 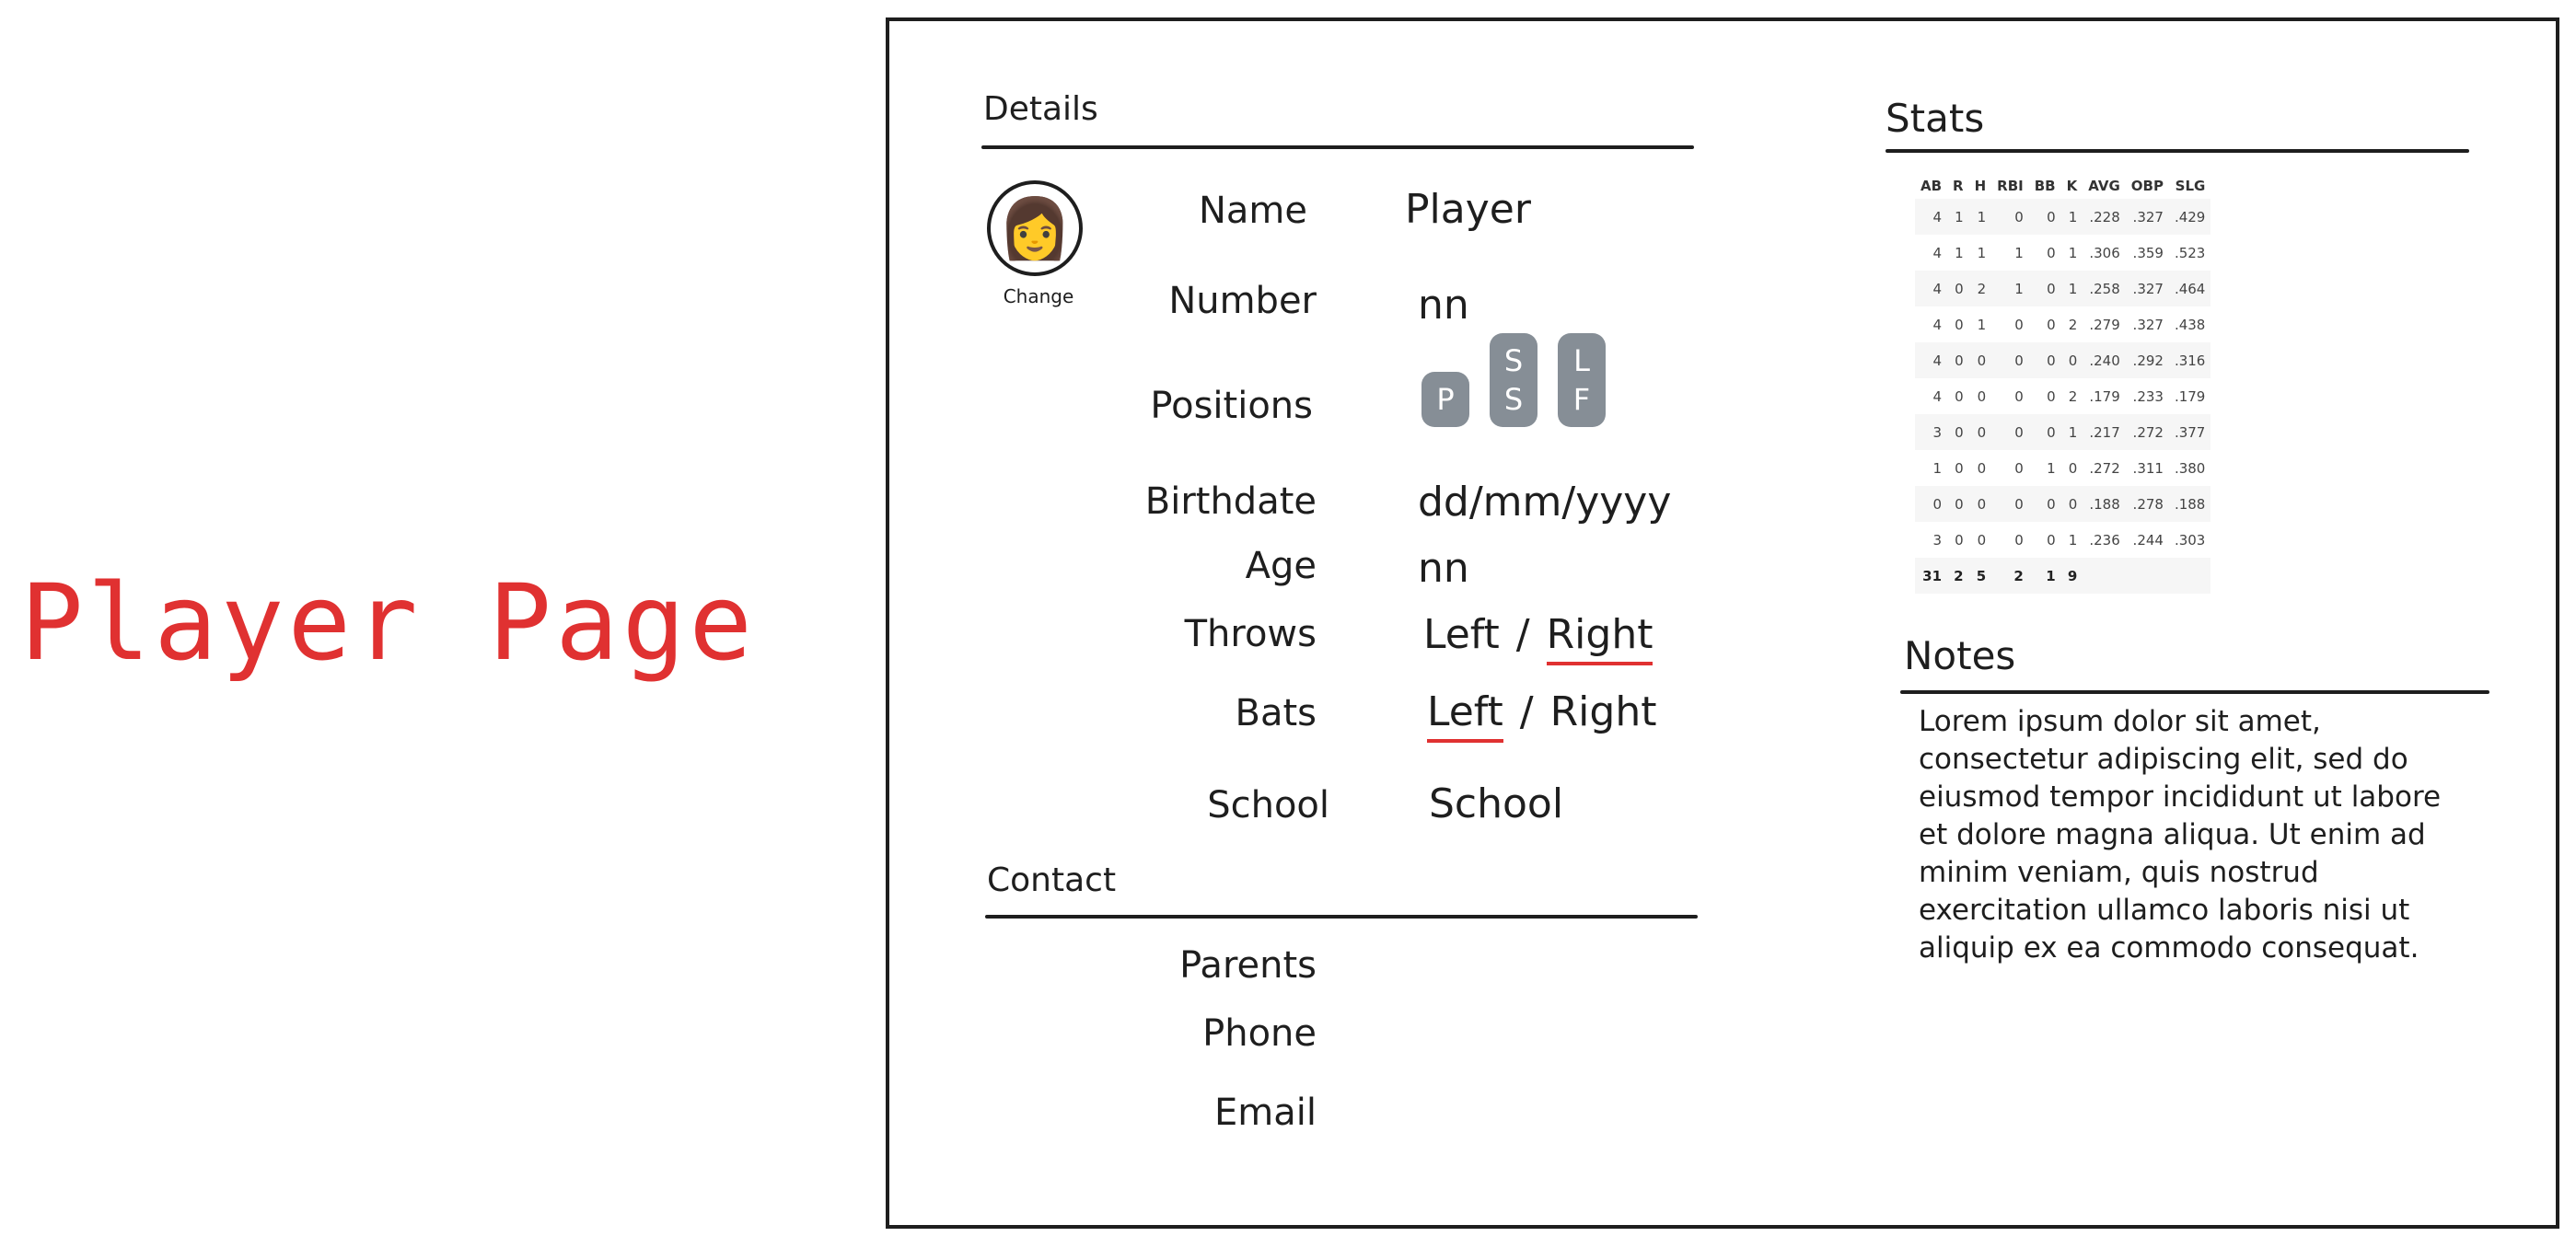 What do you see at coordinates (1958, 186) in the screenshot?
I see `stats-col-r: R` at bounding box center [1958, 186].